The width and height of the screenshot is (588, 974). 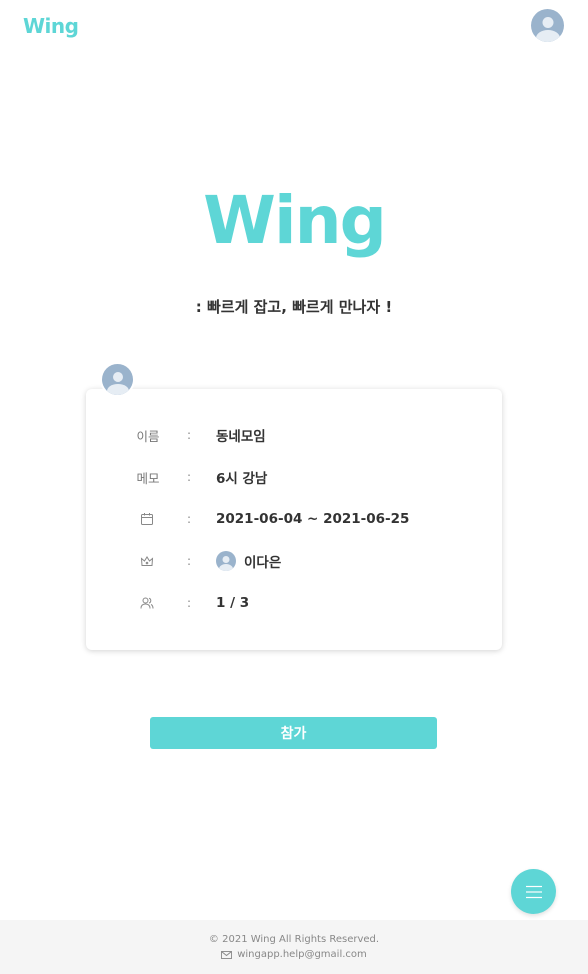 I want to click on meeting-memo: 6시 강남, so click(x=242, y=479).